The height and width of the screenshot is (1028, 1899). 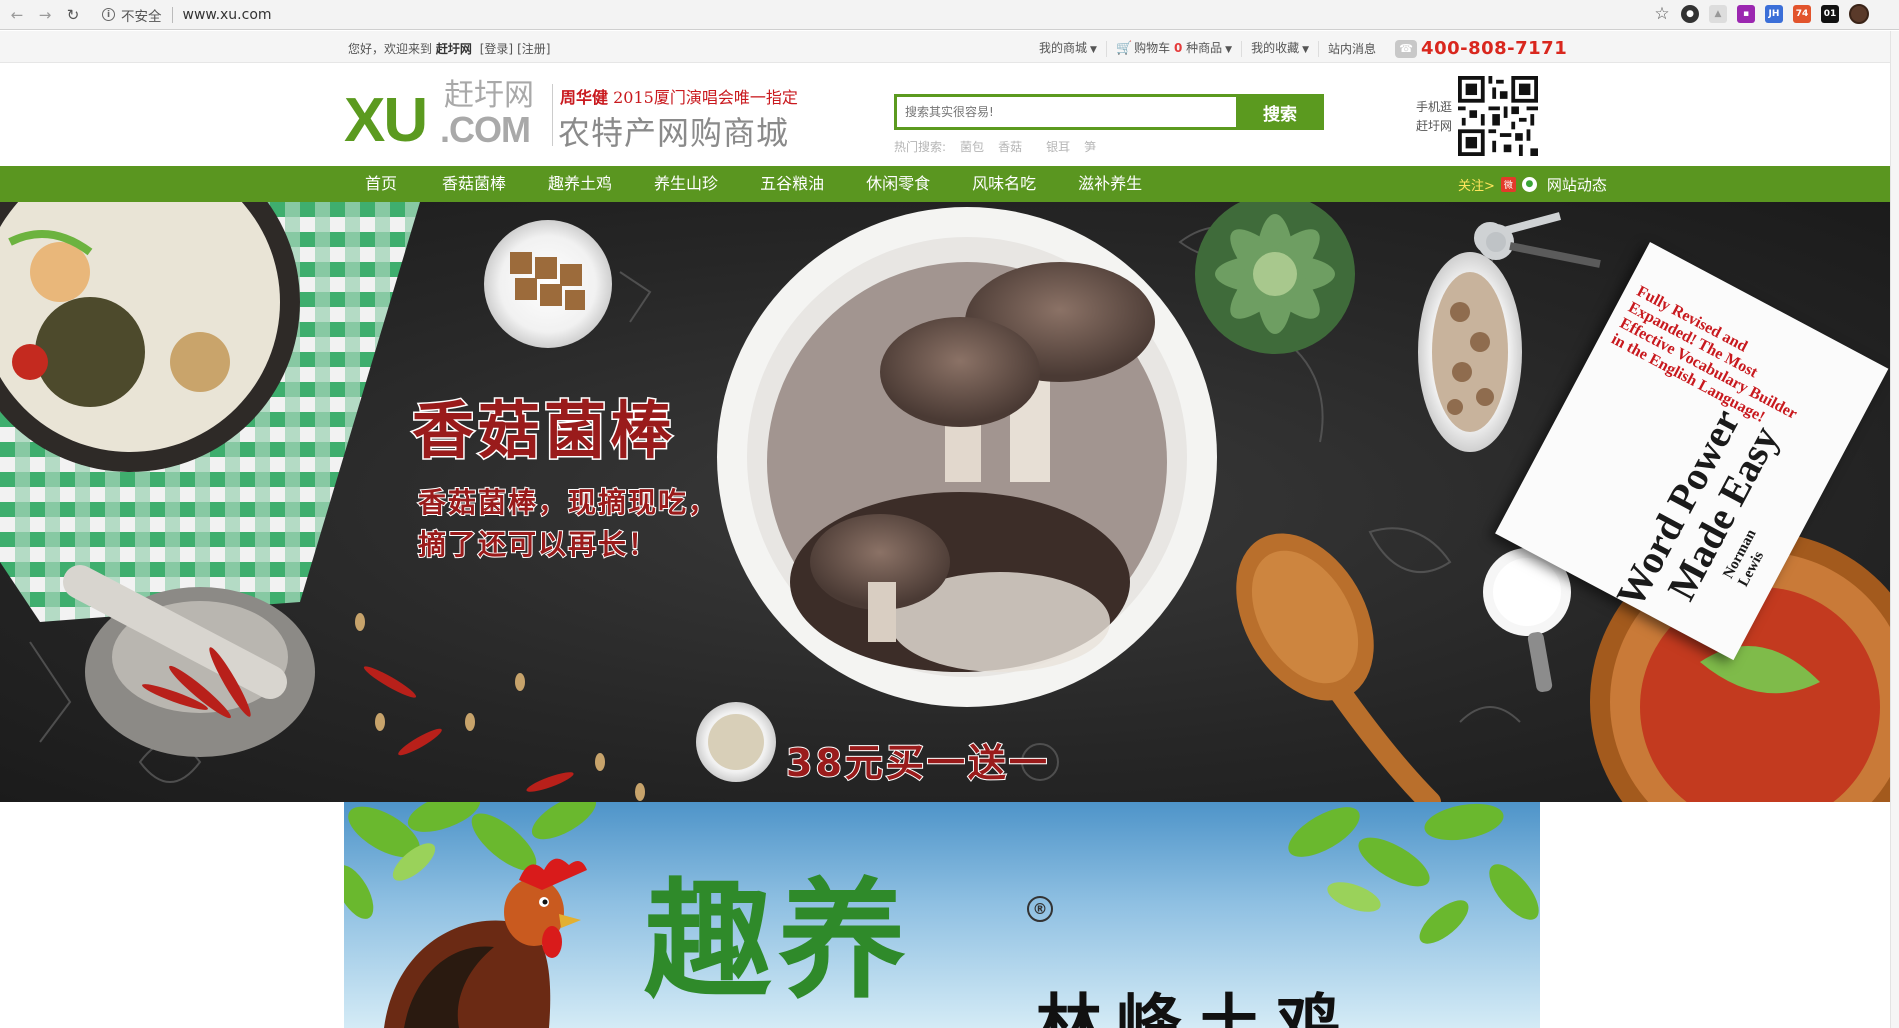 What do you see at coordinates (383, 184) in the screenshot?
I see `nav-item-home: 首页` at bounding box center [383, 184].